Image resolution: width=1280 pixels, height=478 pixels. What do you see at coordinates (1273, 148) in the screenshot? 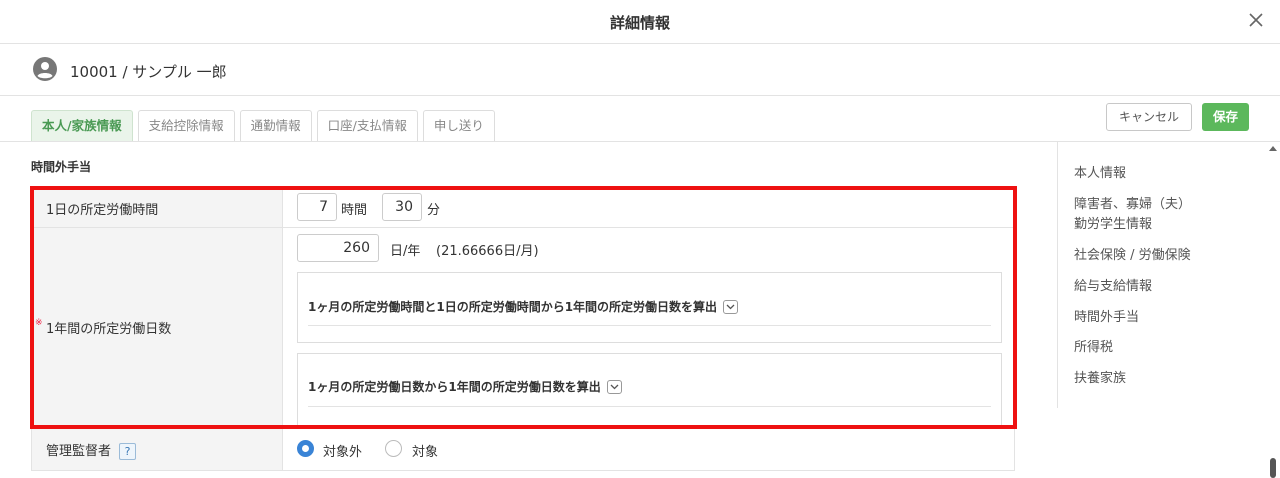
I see `scroll-up-arrow-icon` at bounding box center [1273, 148].